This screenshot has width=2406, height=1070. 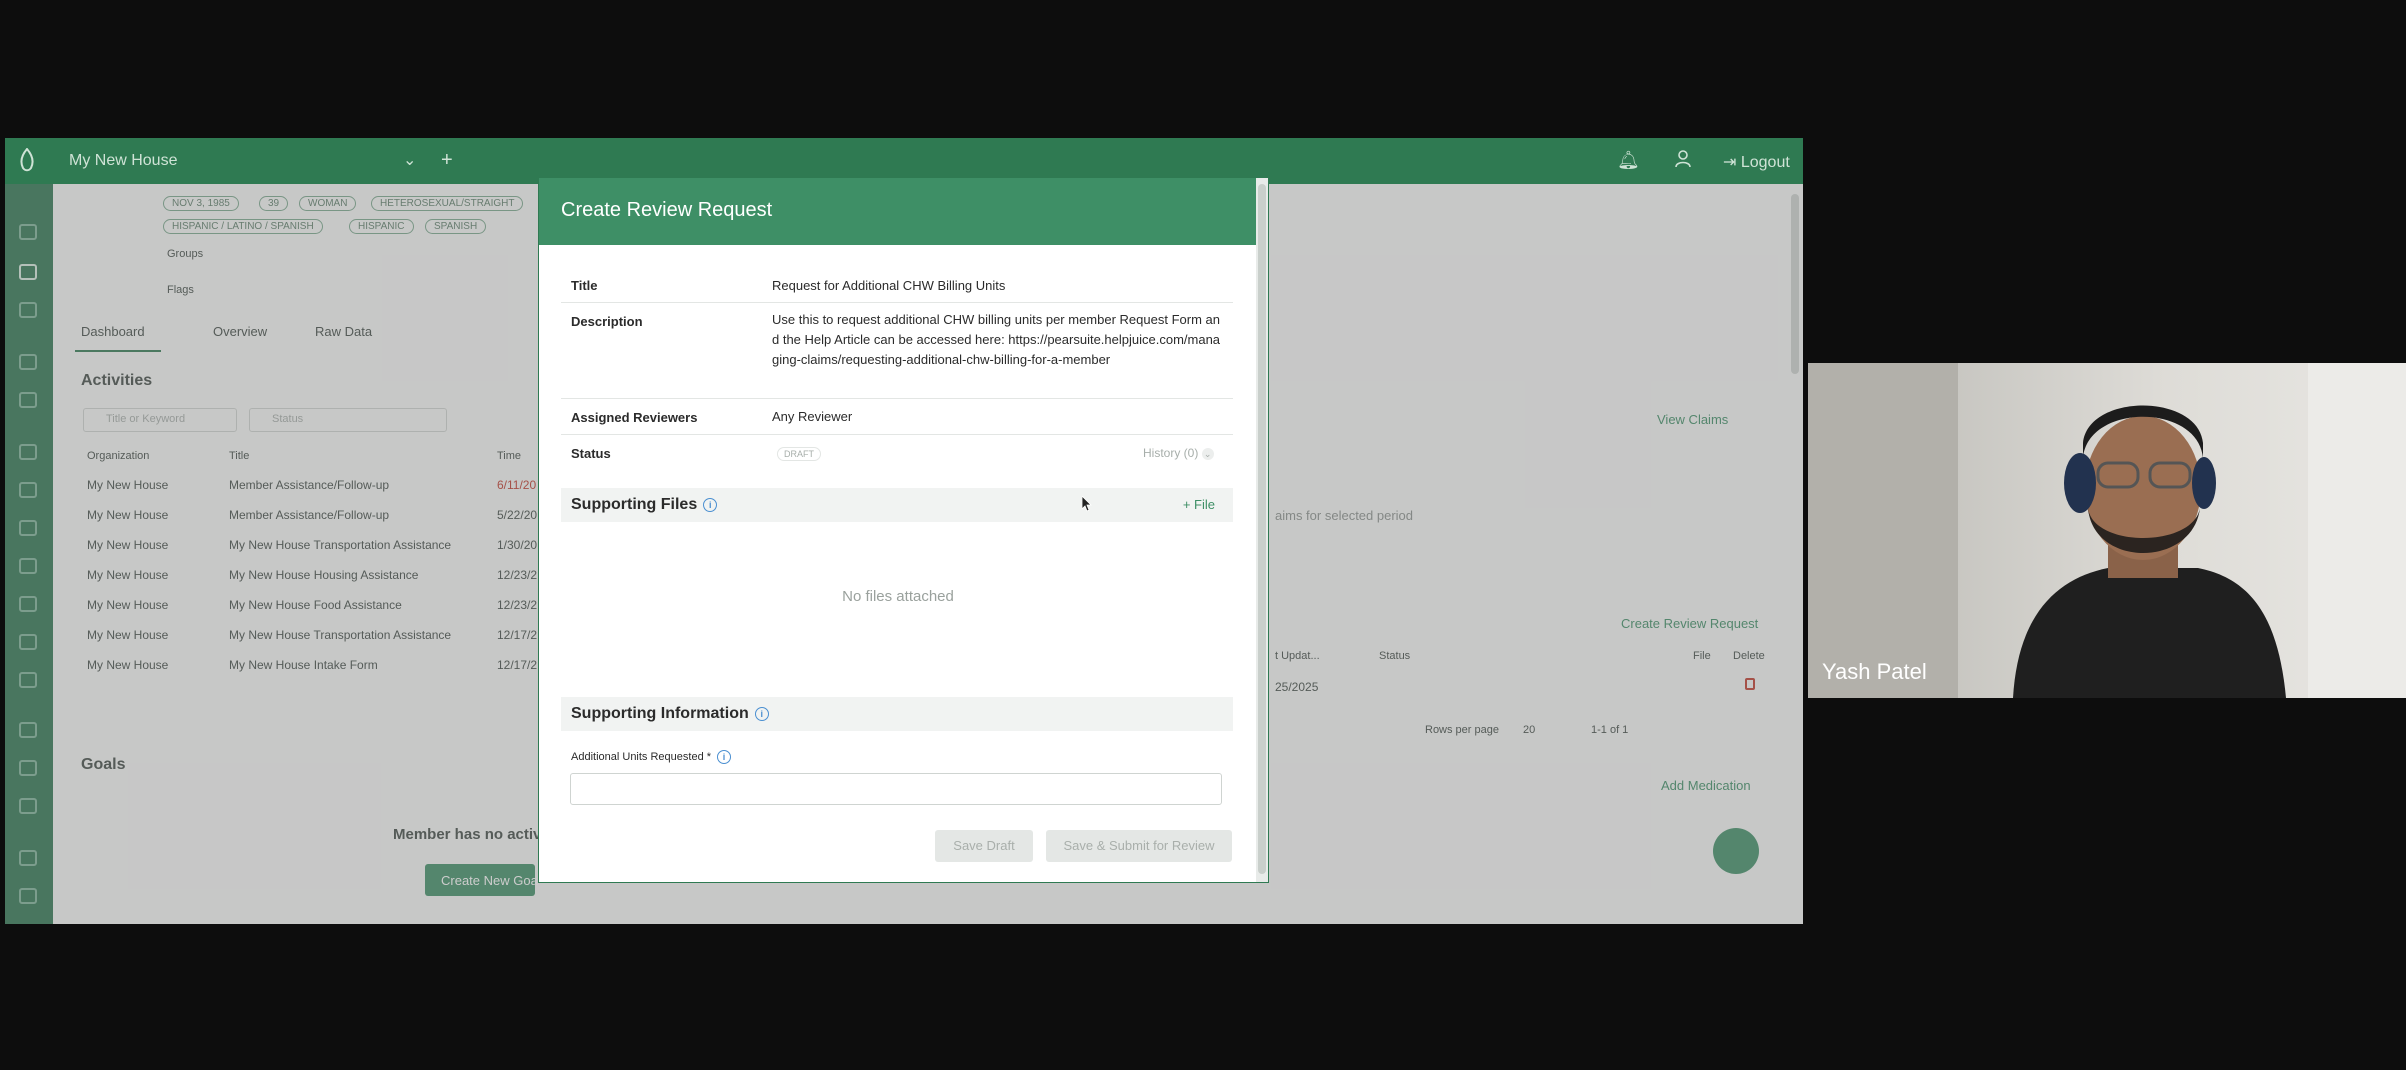 What do you see at coordinates (898, 211) in the screenshot?
I see `modal-header: Create Review Request` at bounding box center [898, 211].